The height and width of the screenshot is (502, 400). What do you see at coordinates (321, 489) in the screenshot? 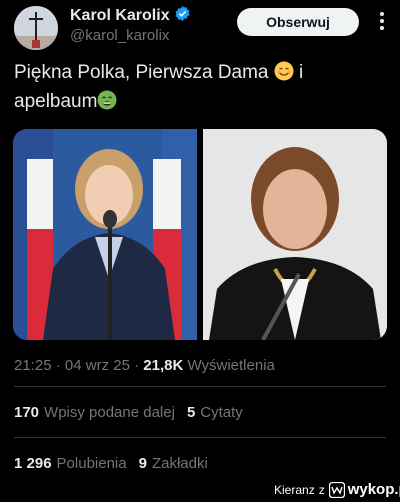
I see `watermark-z: z` at bounding box center [321, 489].